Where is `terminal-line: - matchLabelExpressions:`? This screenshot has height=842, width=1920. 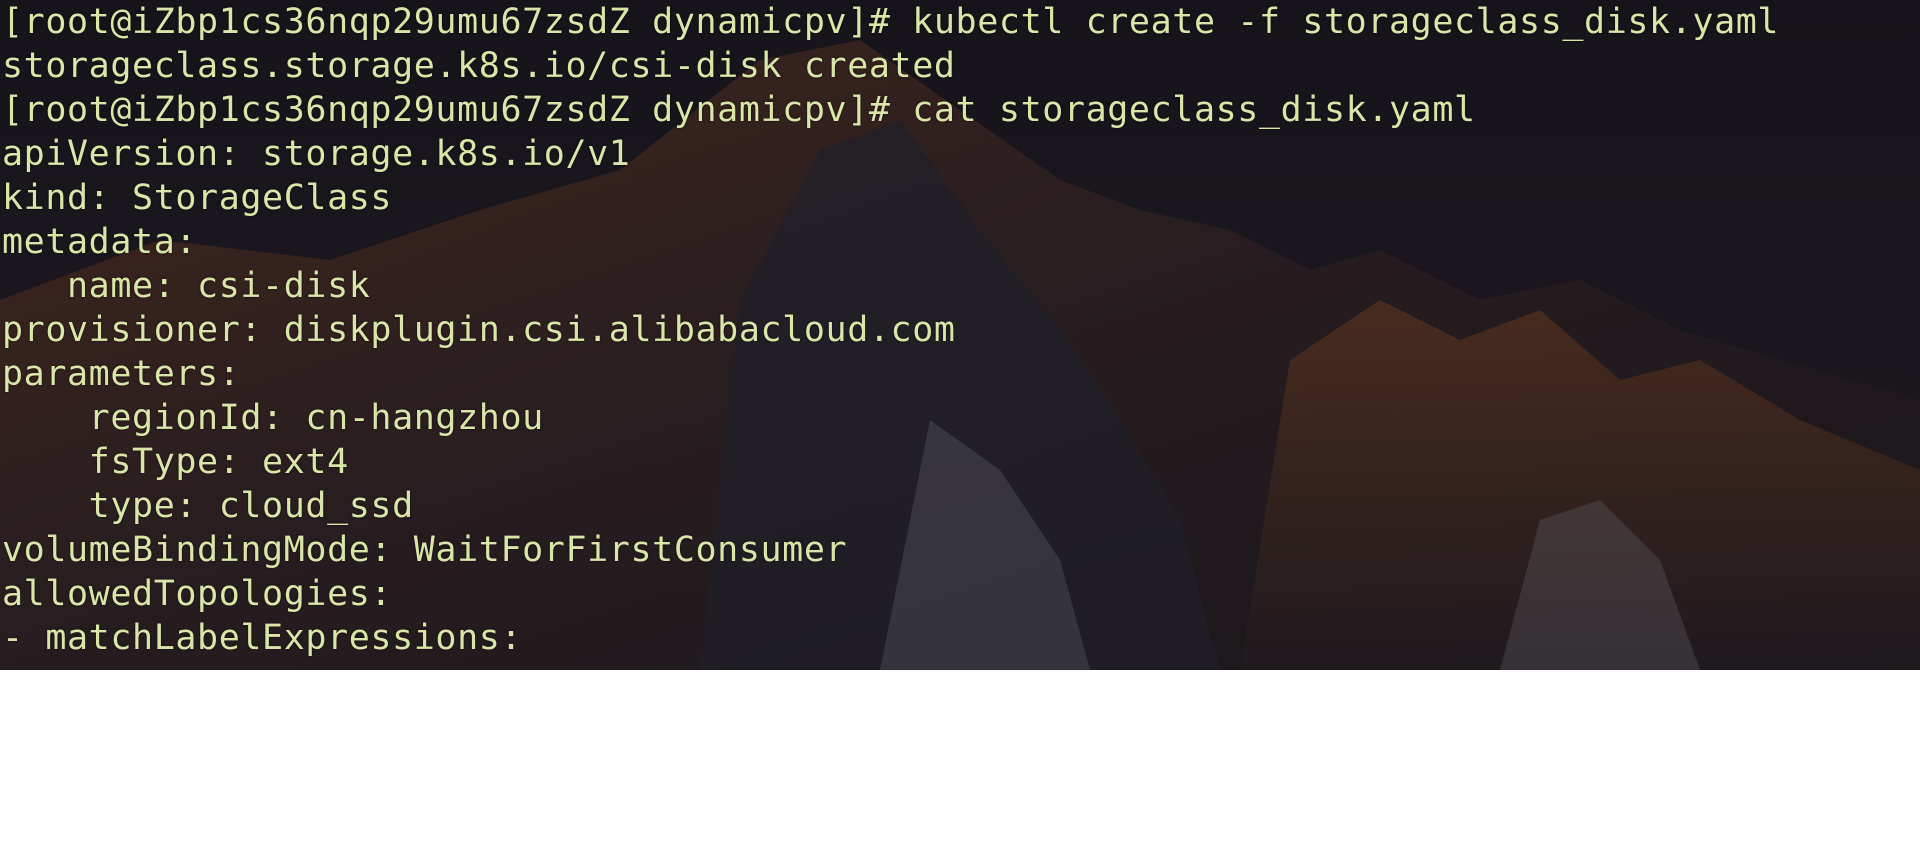
terminal-line: - matchLabelExpressions: is located at coordinates (262, 638).